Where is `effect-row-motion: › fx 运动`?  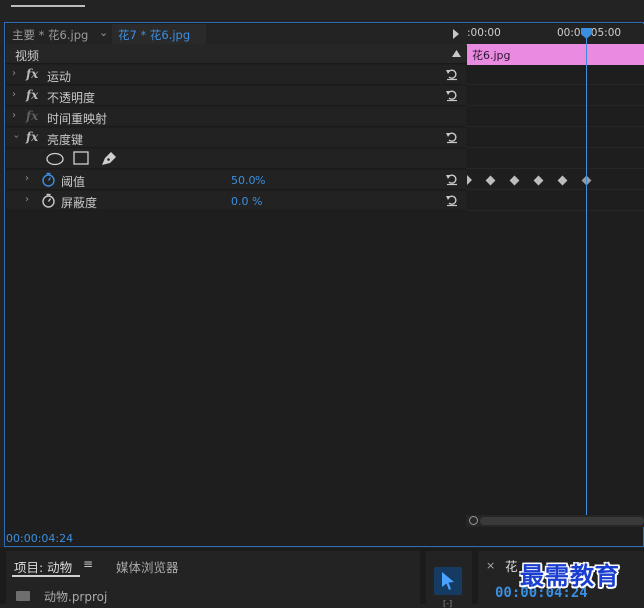 effect-row-motion: › fx 运动 is located at coordinates (236, 75).